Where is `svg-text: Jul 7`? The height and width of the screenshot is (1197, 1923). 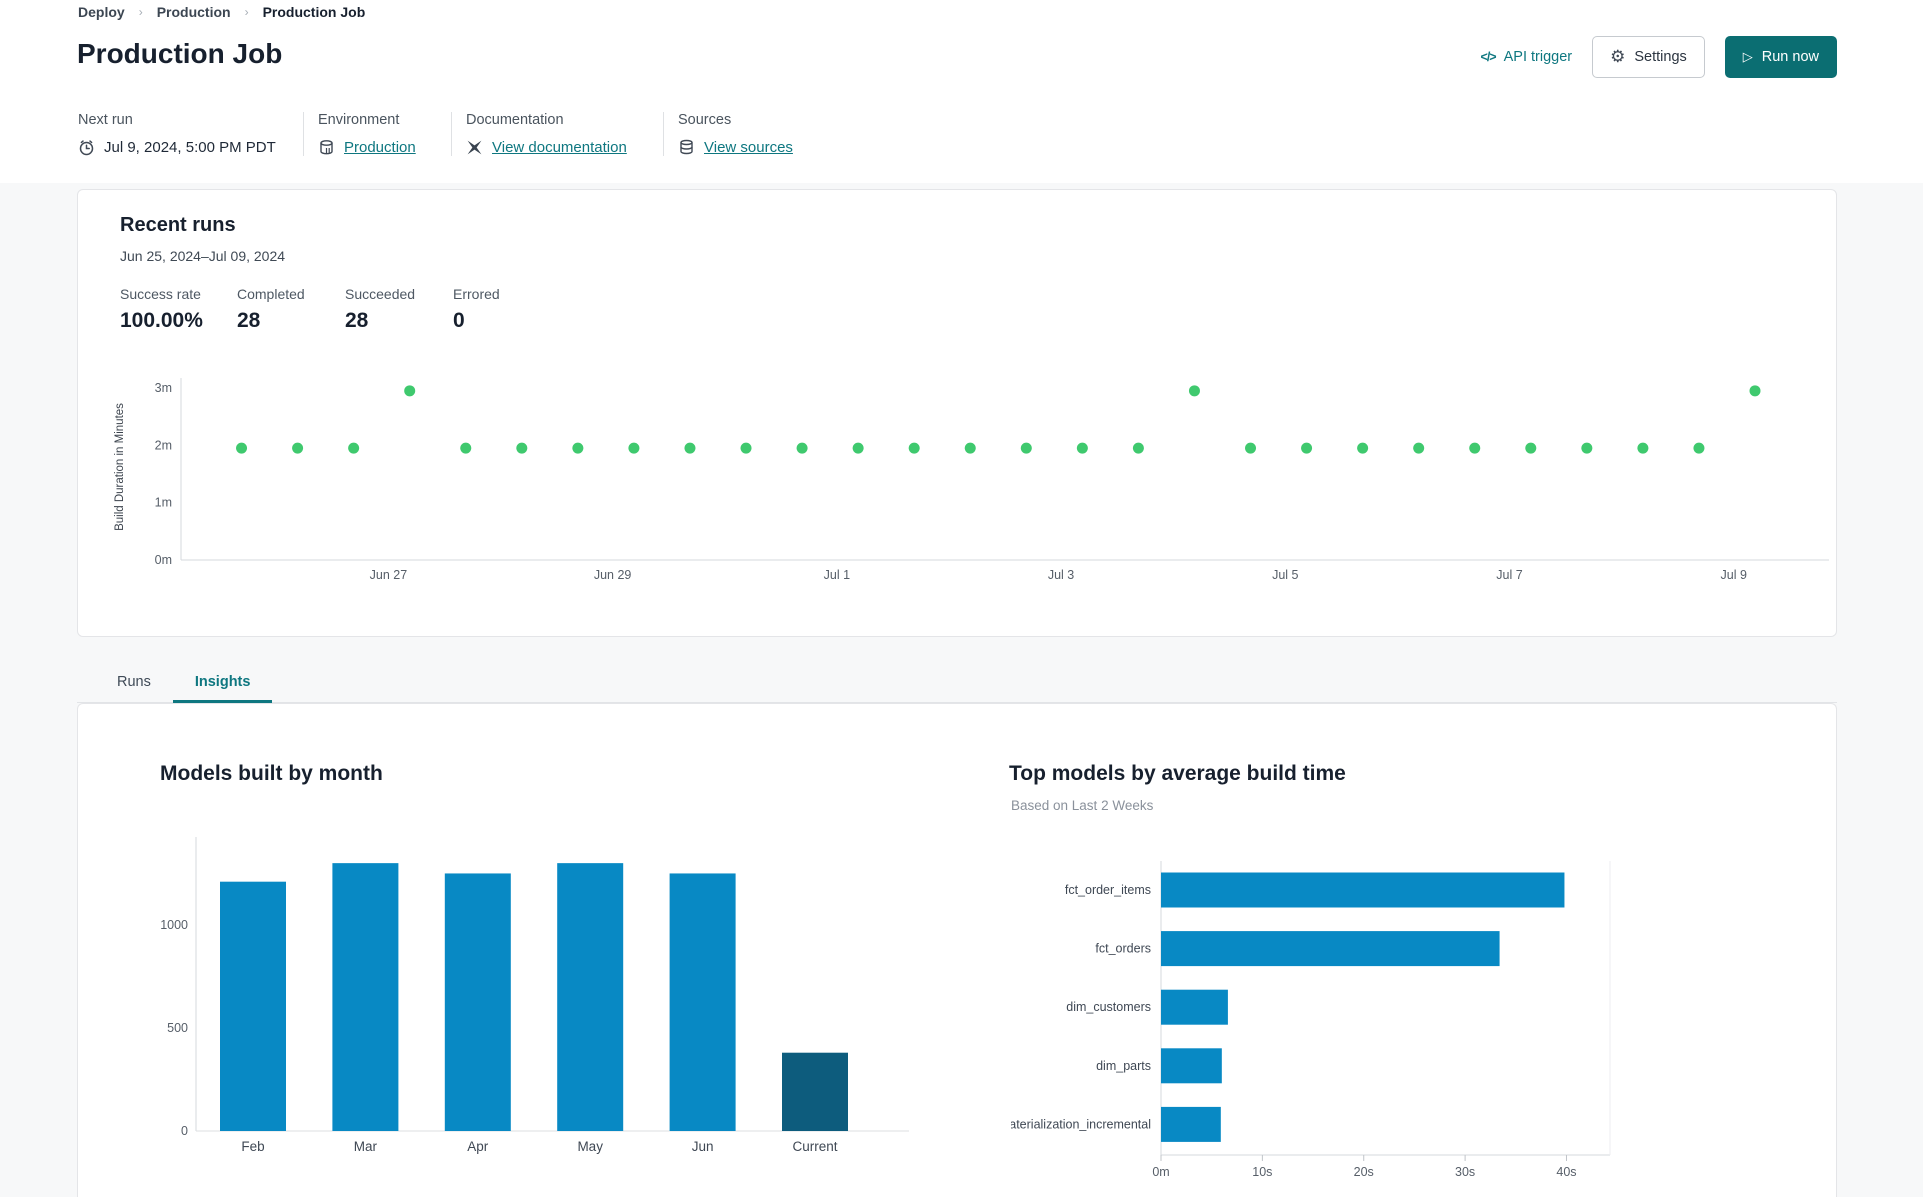
svg-text: Jul 7 is located at coordinates (1509, 575).